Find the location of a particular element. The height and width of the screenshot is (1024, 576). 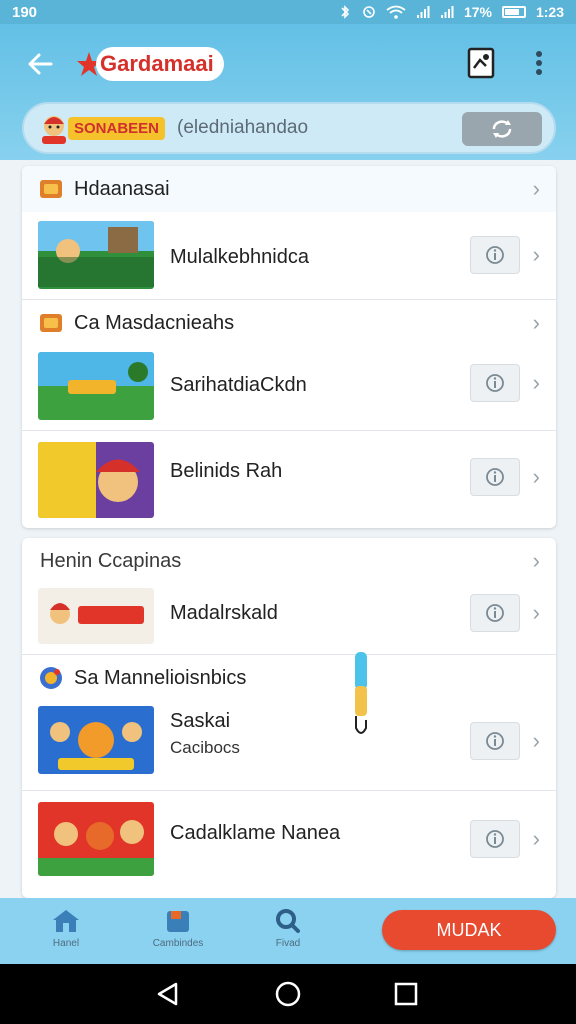

item-subtitle: Cacibocs is located at coordinates (205, 747).